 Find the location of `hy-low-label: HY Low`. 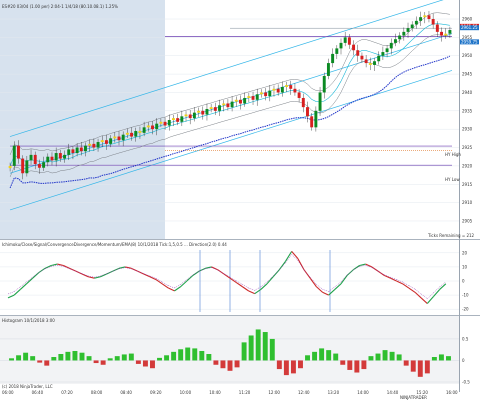

hy-low-label: HY Low is located at coordinates (452, 179).